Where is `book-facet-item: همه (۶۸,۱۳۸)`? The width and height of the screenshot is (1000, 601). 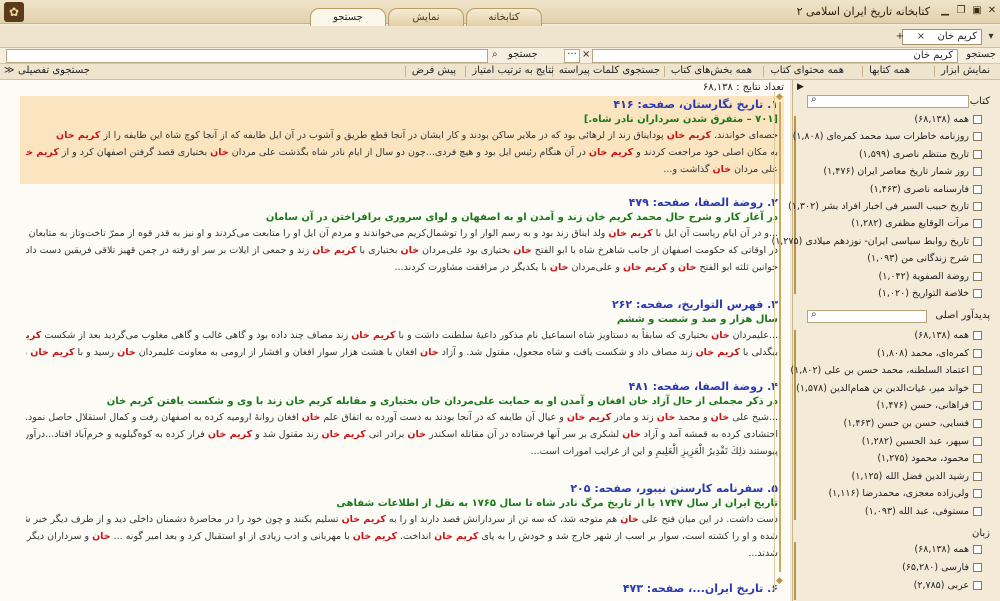
book-facet-item: همه (۶۸,۱۳۸) is located at coordinates (948, 119).